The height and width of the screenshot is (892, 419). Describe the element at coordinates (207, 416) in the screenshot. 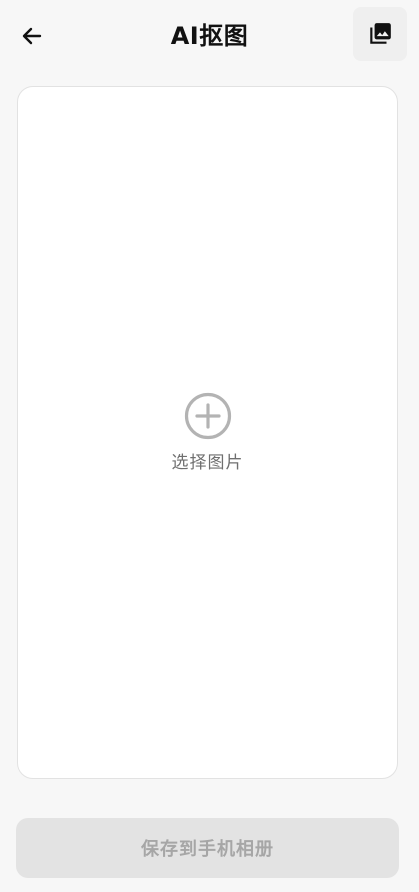

I see `add-circle-icon` at that location.